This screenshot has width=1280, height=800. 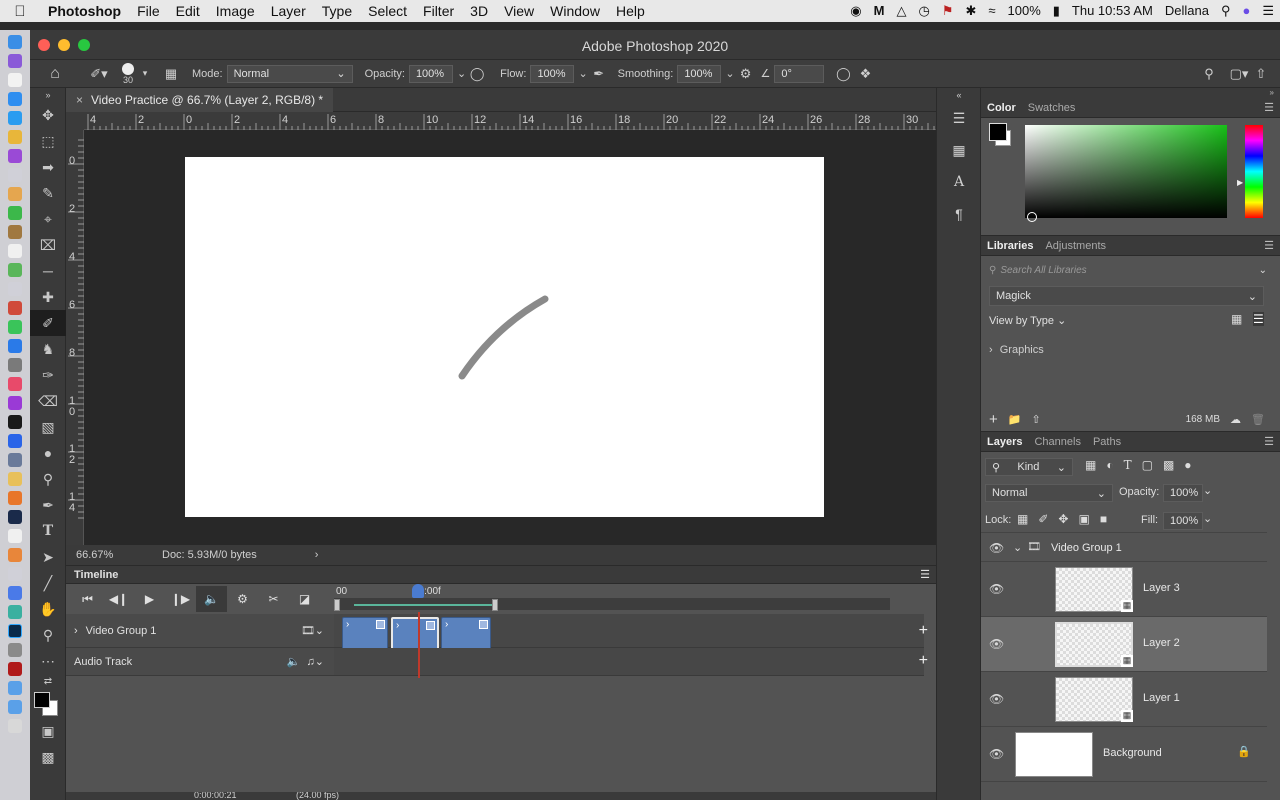 I want to click on transition-icon: ◪, so click(x=304, y=599).